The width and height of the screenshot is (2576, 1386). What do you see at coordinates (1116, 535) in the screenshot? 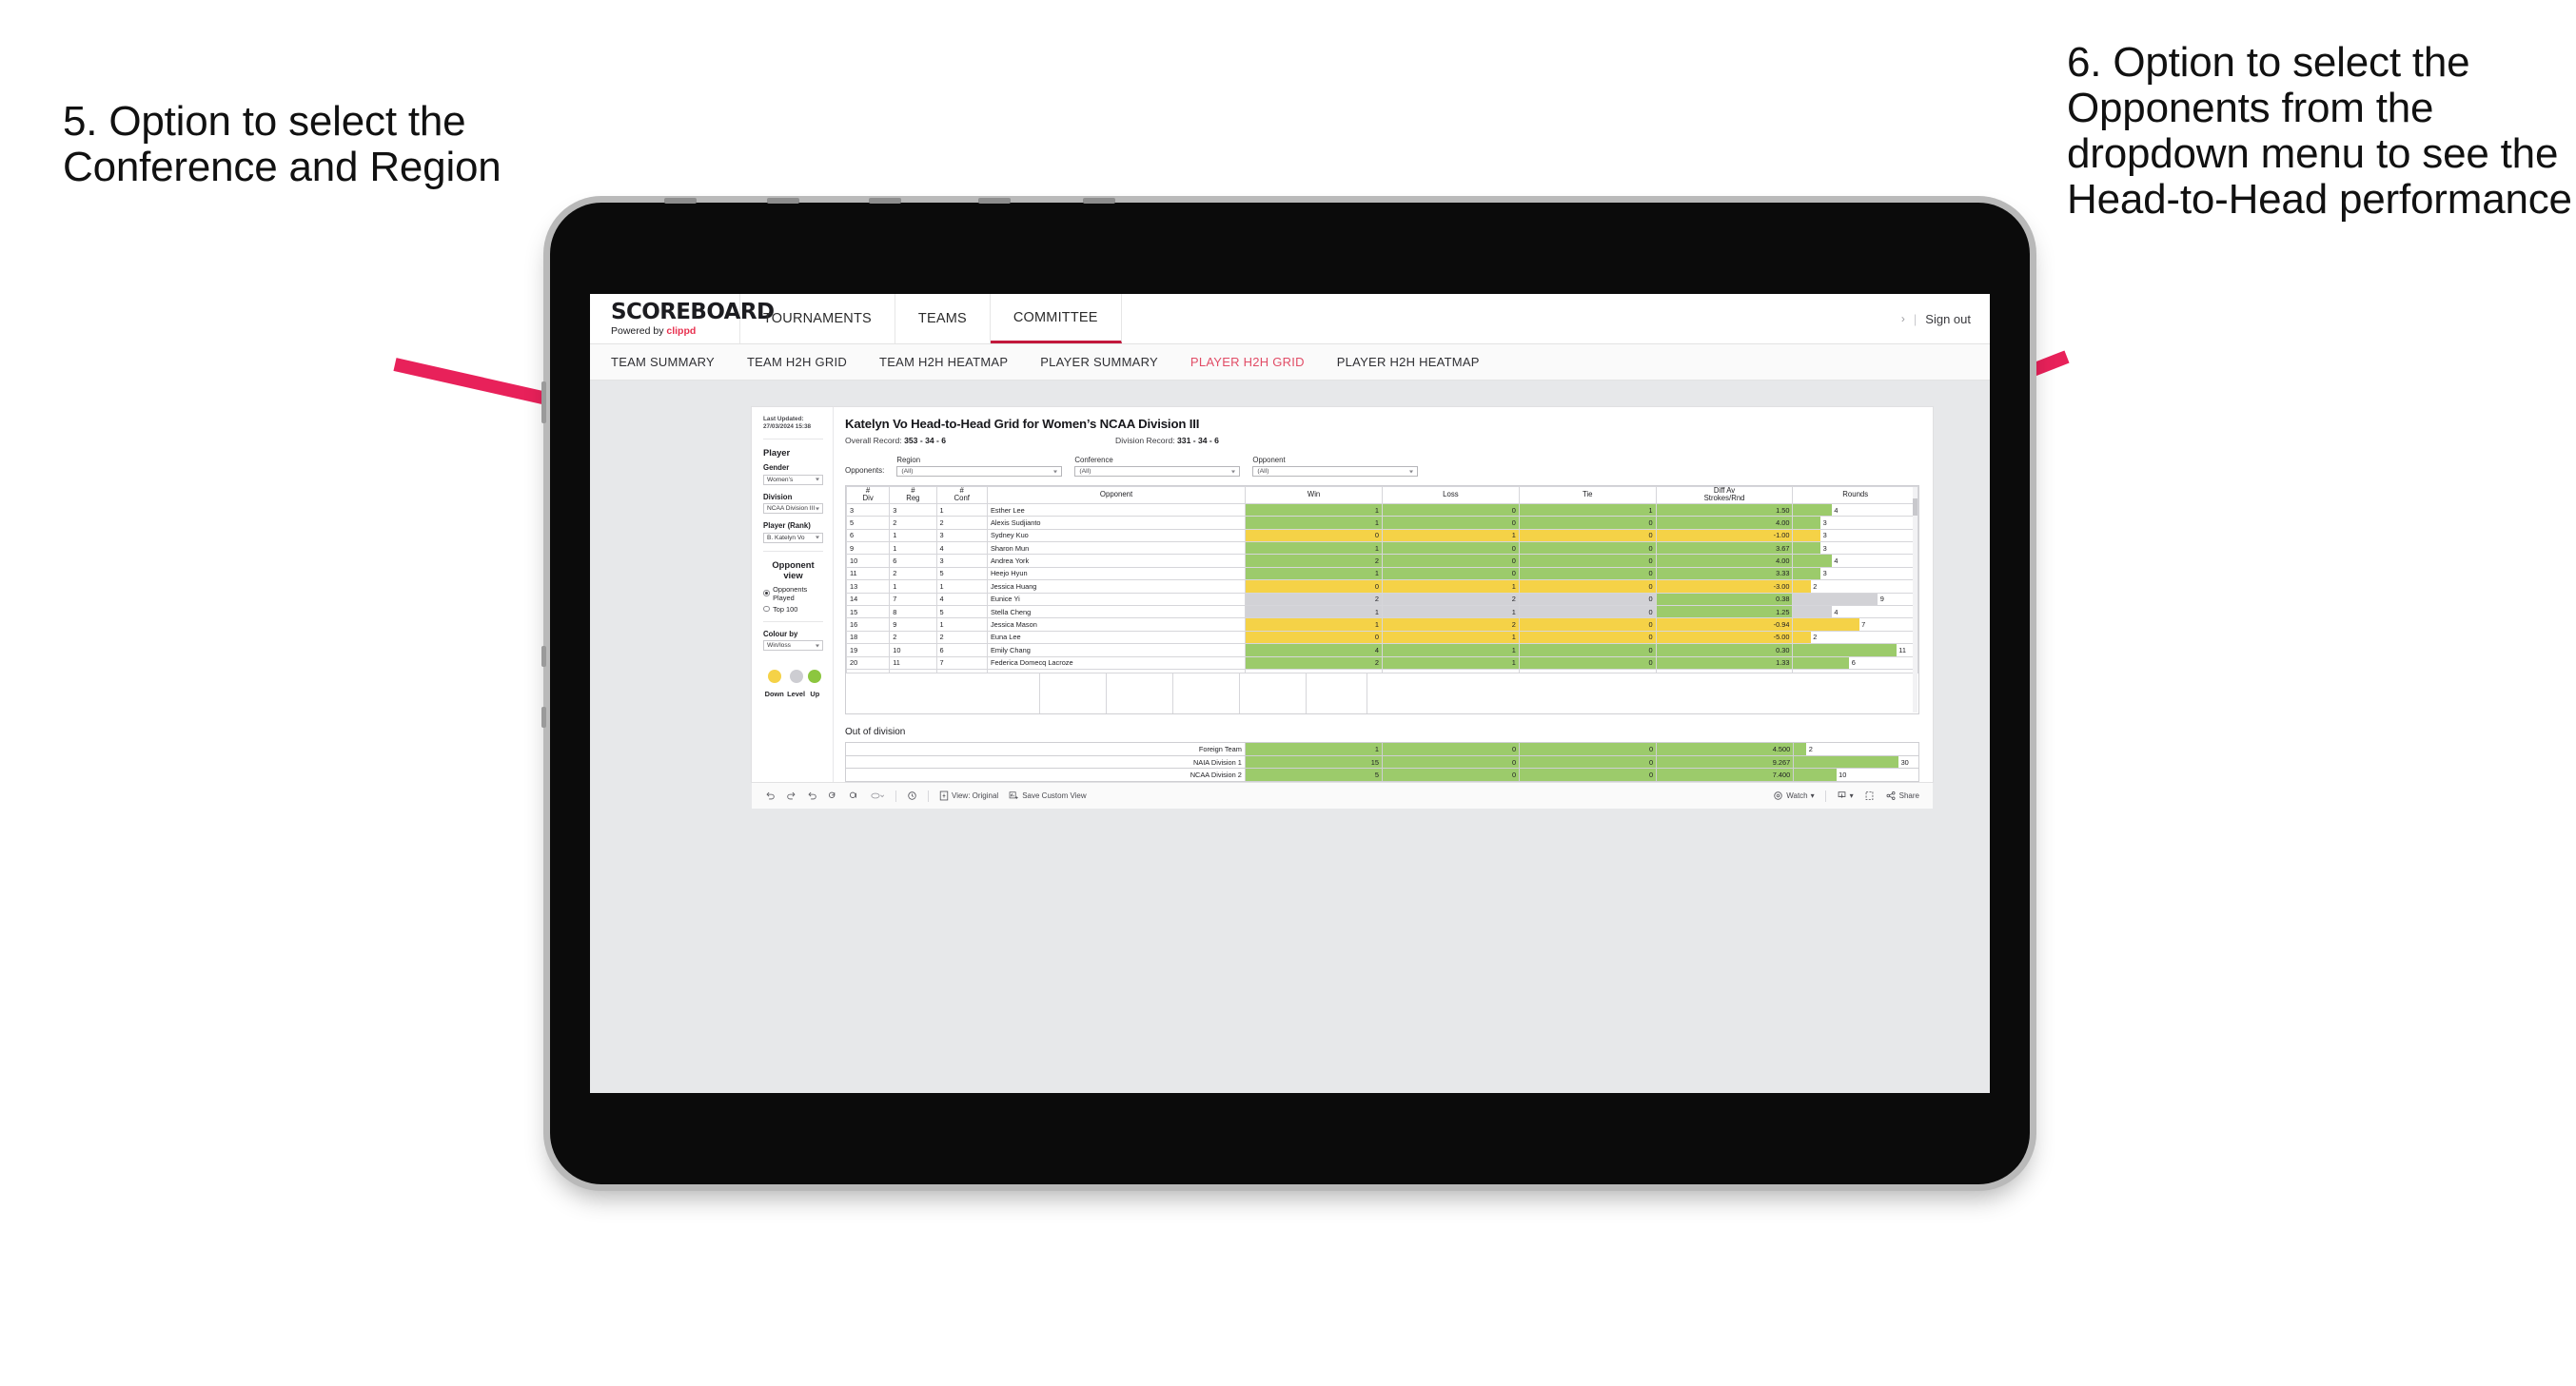
I see `cell-opponent: Sydney Kuo` at bounding box center [1116, 535].